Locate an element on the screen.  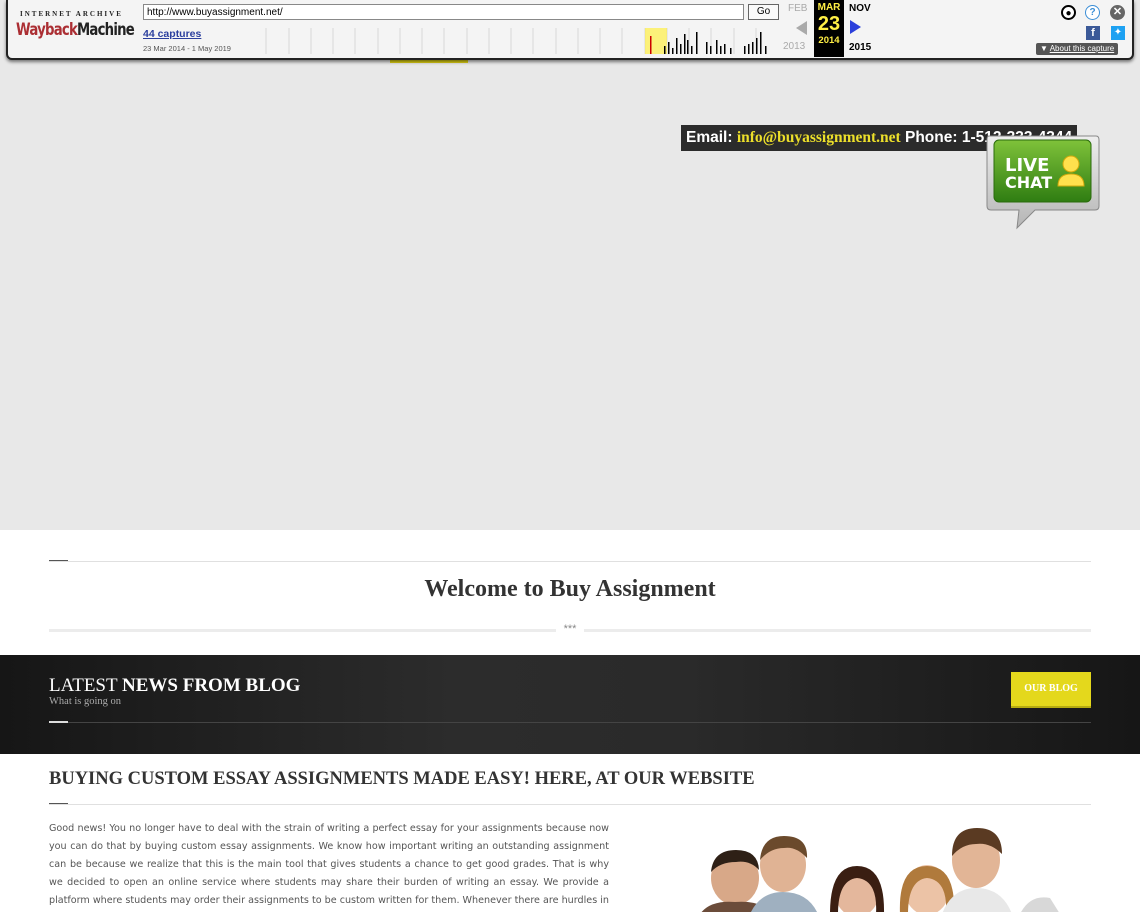
essay-heading-light: BUYING is located at coordinates (88, 779).